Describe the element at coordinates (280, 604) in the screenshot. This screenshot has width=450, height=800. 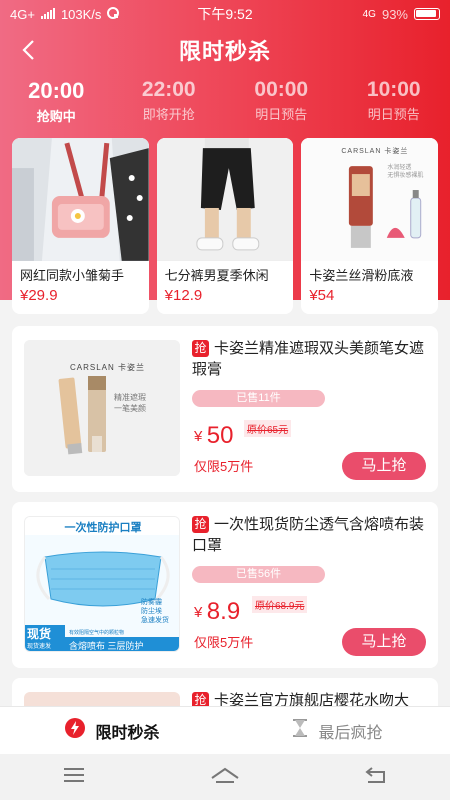
I see `original-price: 原价68.9元` at that location.